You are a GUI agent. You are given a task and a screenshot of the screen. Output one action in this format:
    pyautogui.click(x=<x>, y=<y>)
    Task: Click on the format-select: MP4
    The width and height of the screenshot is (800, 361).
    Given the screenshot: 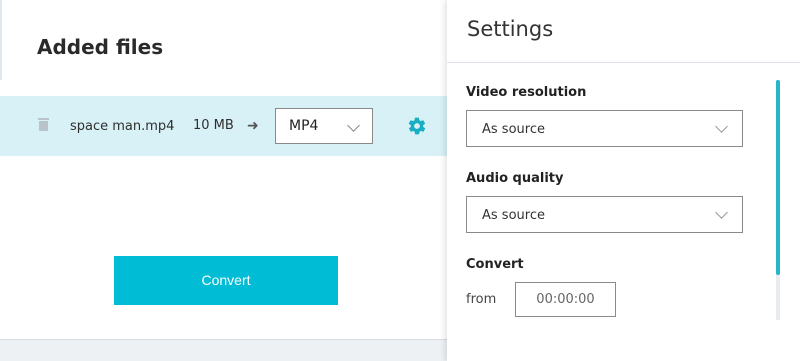 What is the action you would take?
    pyautogui.click(x=324, y=126)
    